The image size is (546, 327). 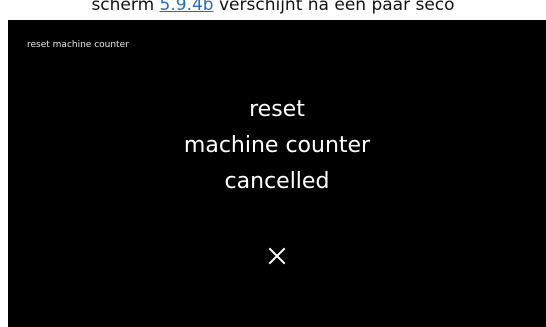 What do you see at coordinates (78, 45) in the screenshot?
I see `screen-title: reset machine counter` at bounding box center [78, 45].